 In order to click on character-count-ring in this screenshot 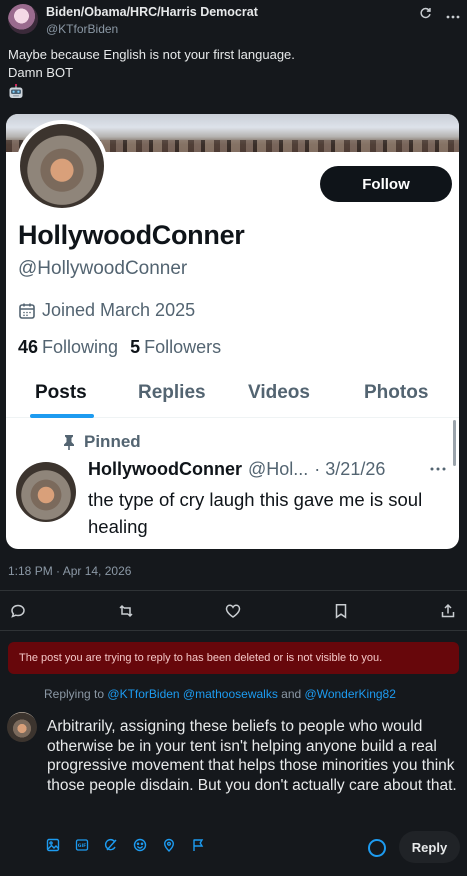, I will do `click(377, 848)`.